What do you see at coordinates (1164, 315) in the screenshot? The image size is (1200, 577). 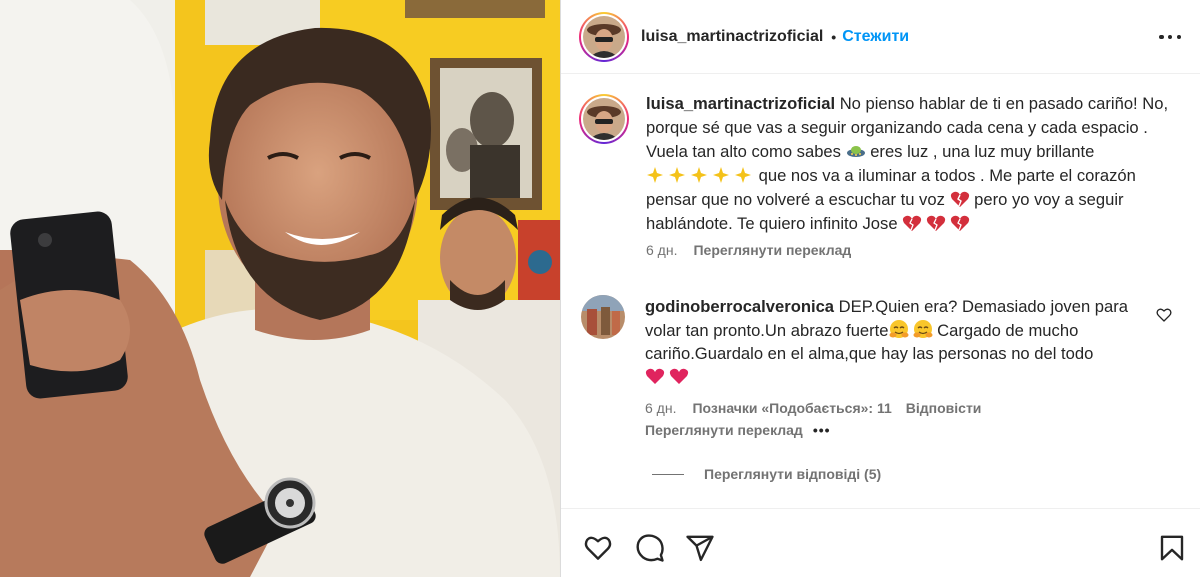 I see `comment-like-heart-icon` at bounding box center [1164, 315].